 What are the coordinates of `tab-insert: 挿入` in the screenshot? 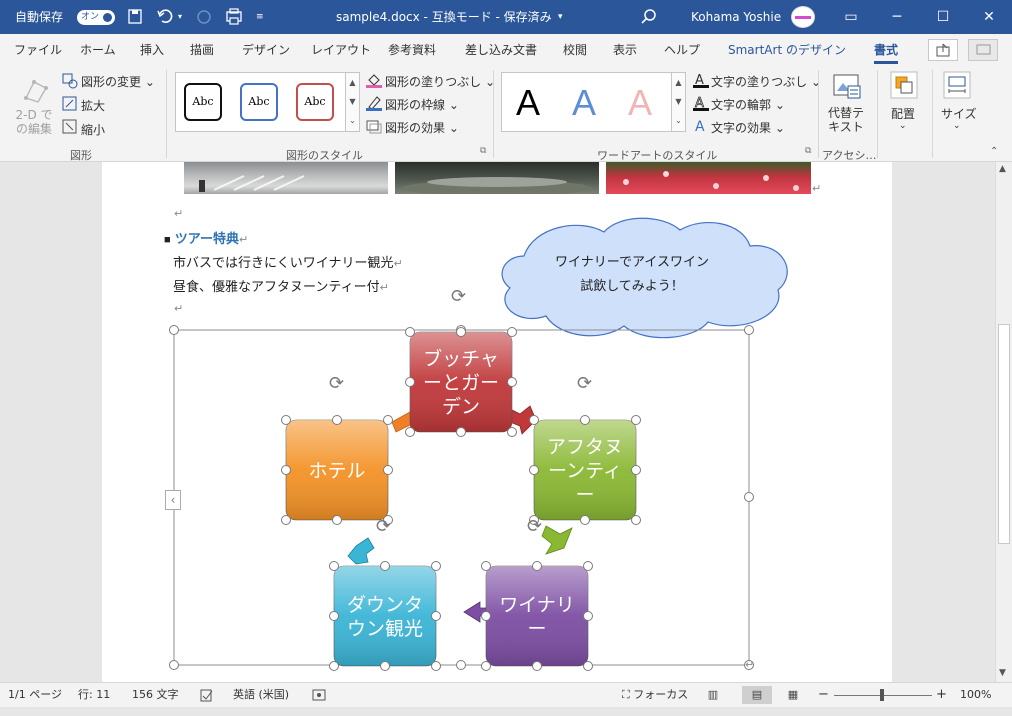 It's located at (152, 50).